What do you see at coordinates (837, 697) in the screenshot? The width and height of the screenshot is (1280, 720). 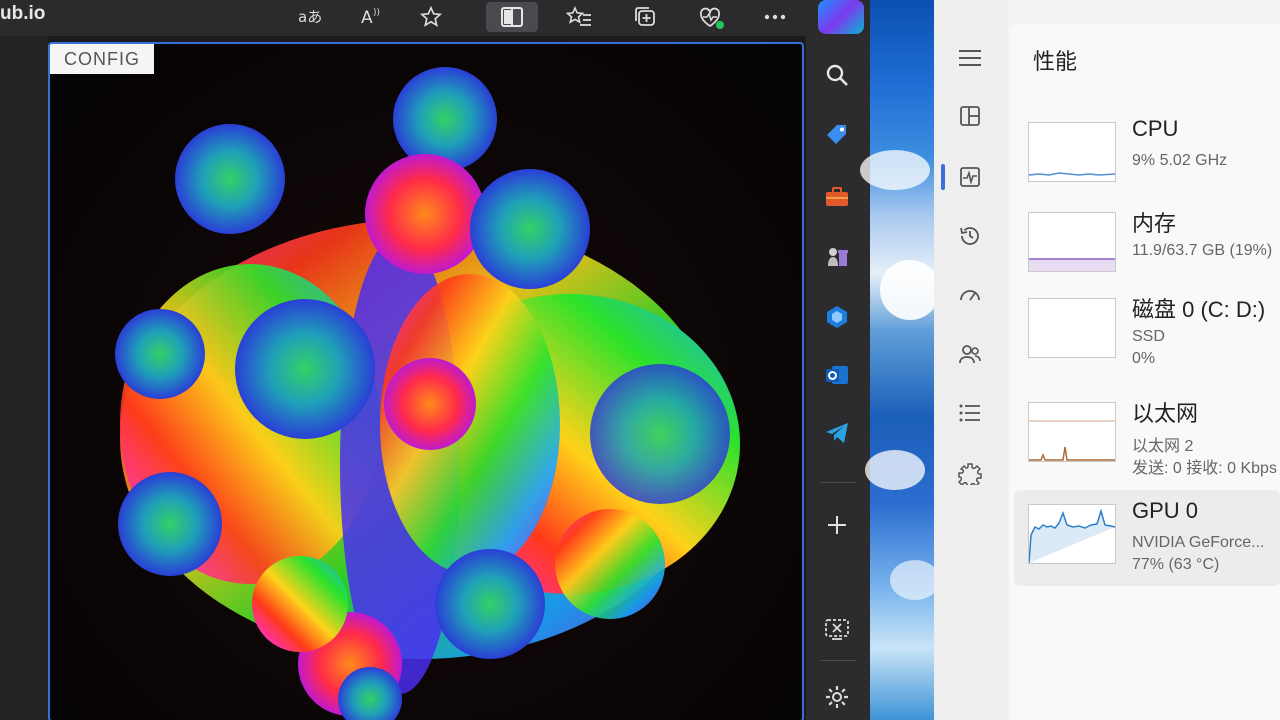 I see `settings-icon` at bounding box center [837, 697].